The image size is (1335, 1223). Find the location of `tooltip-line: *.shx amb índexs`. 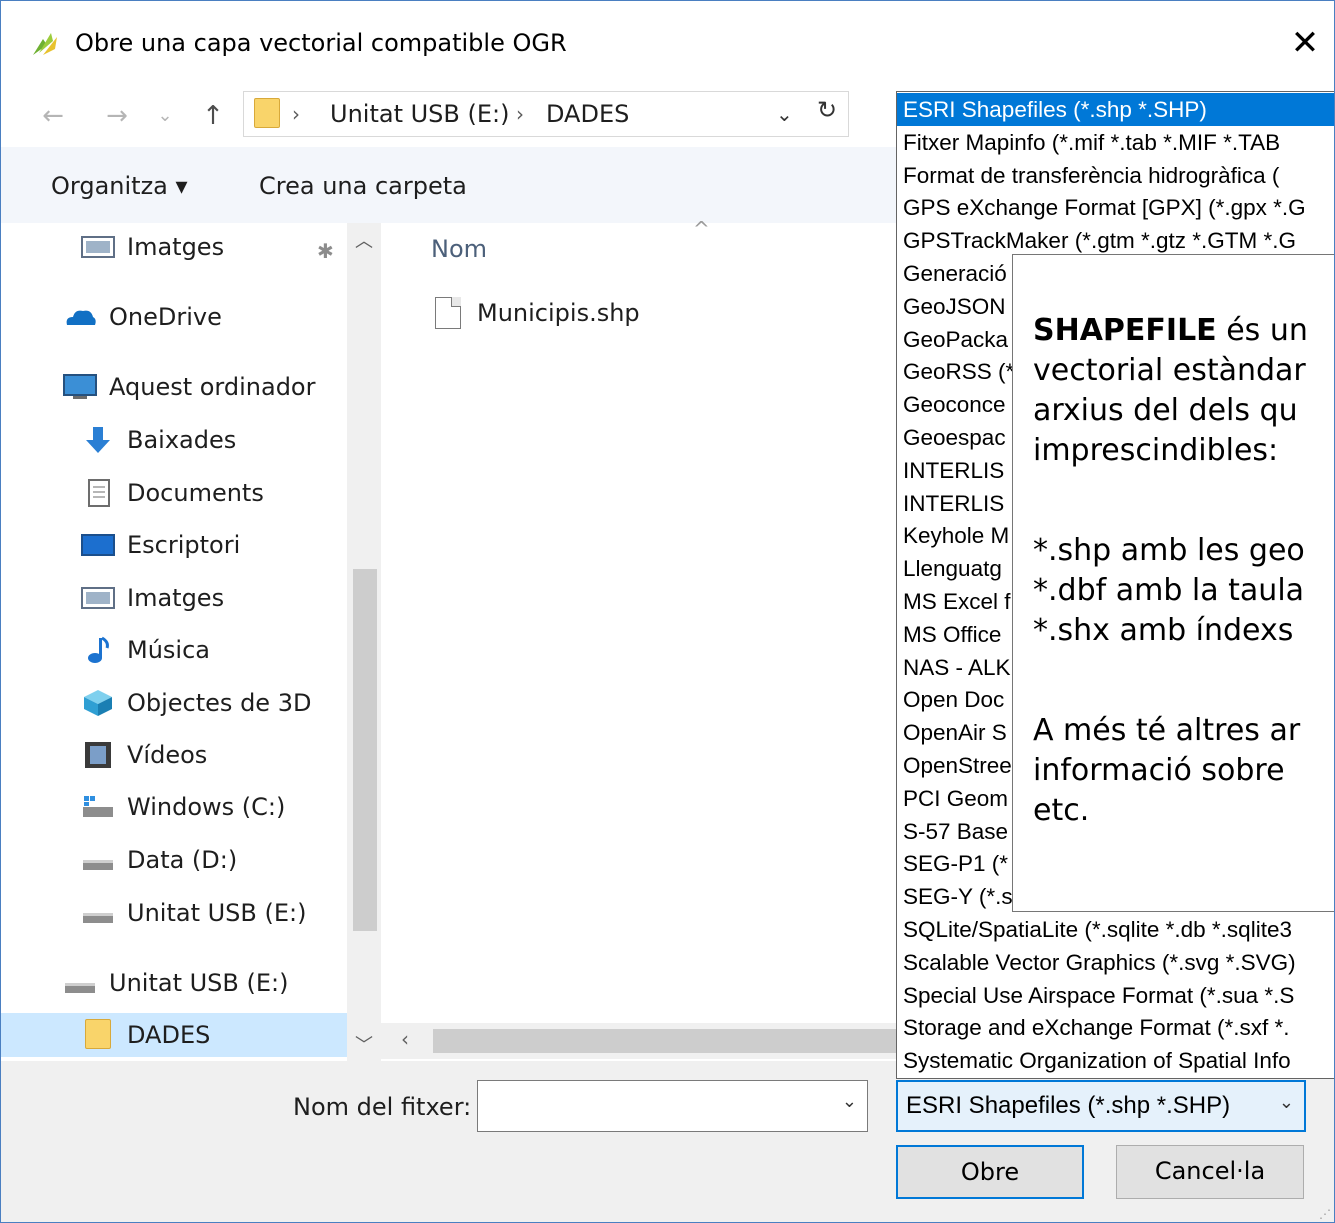

tooltip-line: *.shx amb índexs is located at coordinates (1163, 630).